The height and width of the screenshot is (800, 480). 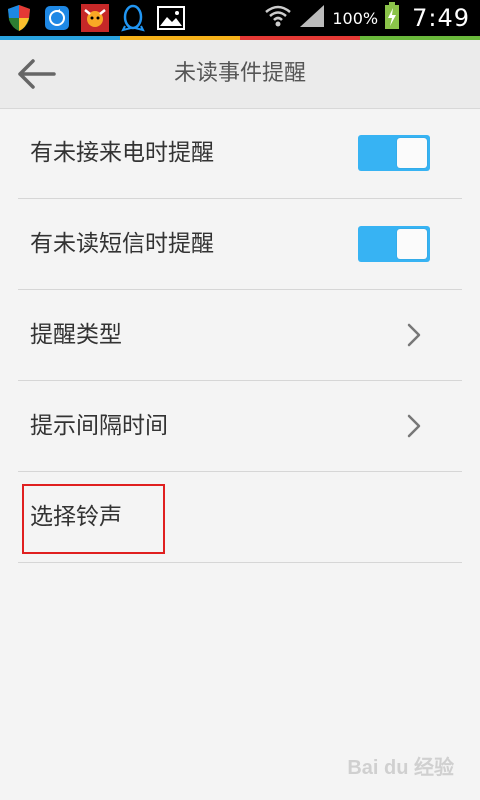 I want to click on signal-icon, so click(x=312, y=18).